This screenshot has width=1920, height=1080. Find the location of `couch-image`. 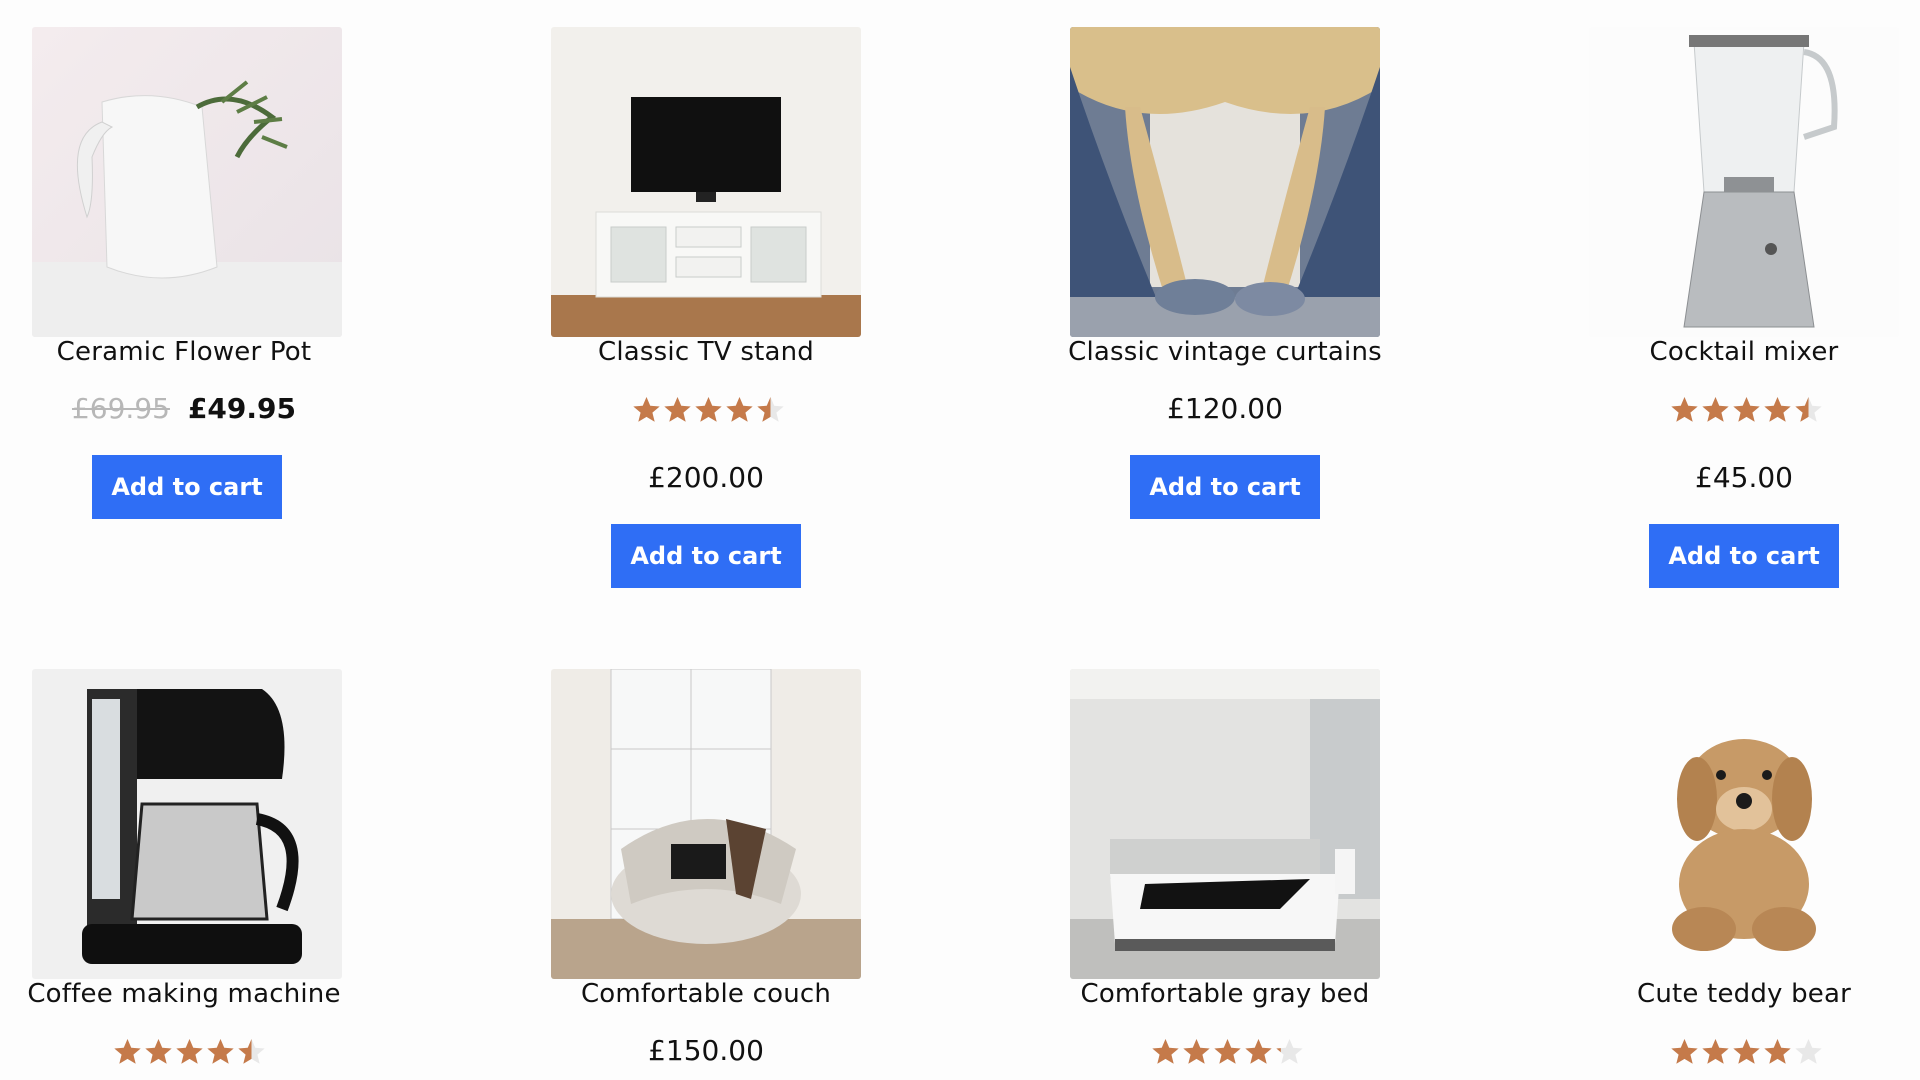

couch-image is located at coordinates (706, 824).